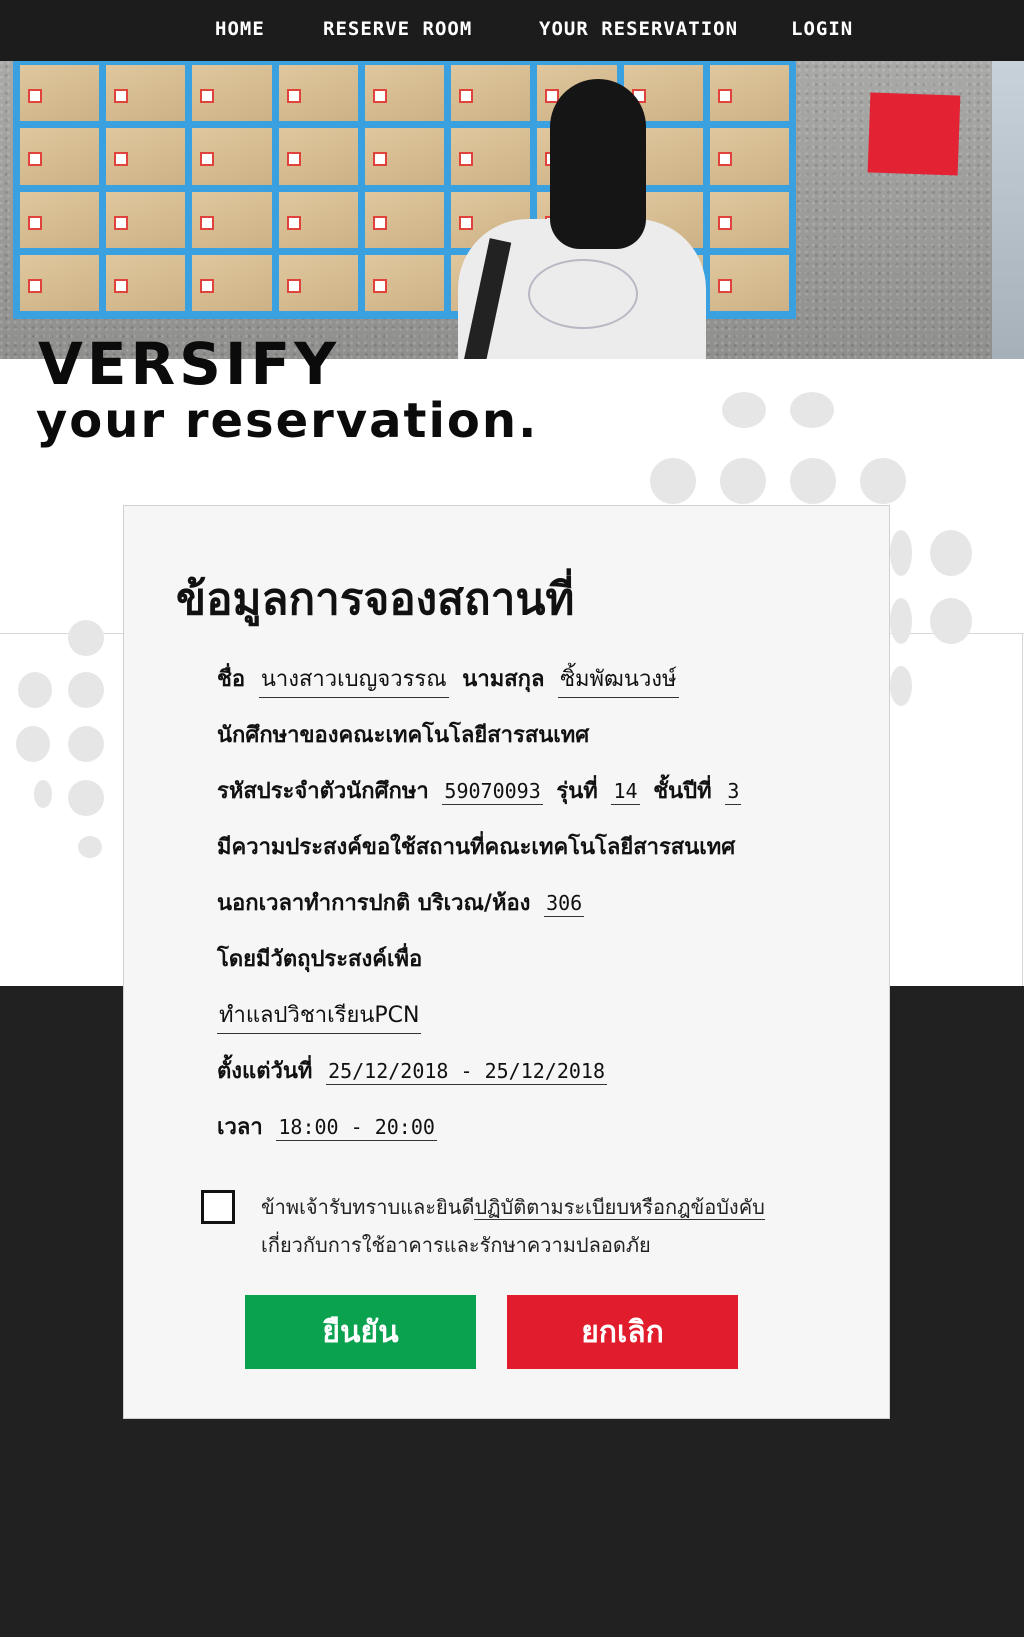 The width and height of the screenshot is (1024, 1637). What do you see at coordinates (287, 421) in the screenshot?
I see `page-subheading: your reservation.` at bounding box center [287, 421].